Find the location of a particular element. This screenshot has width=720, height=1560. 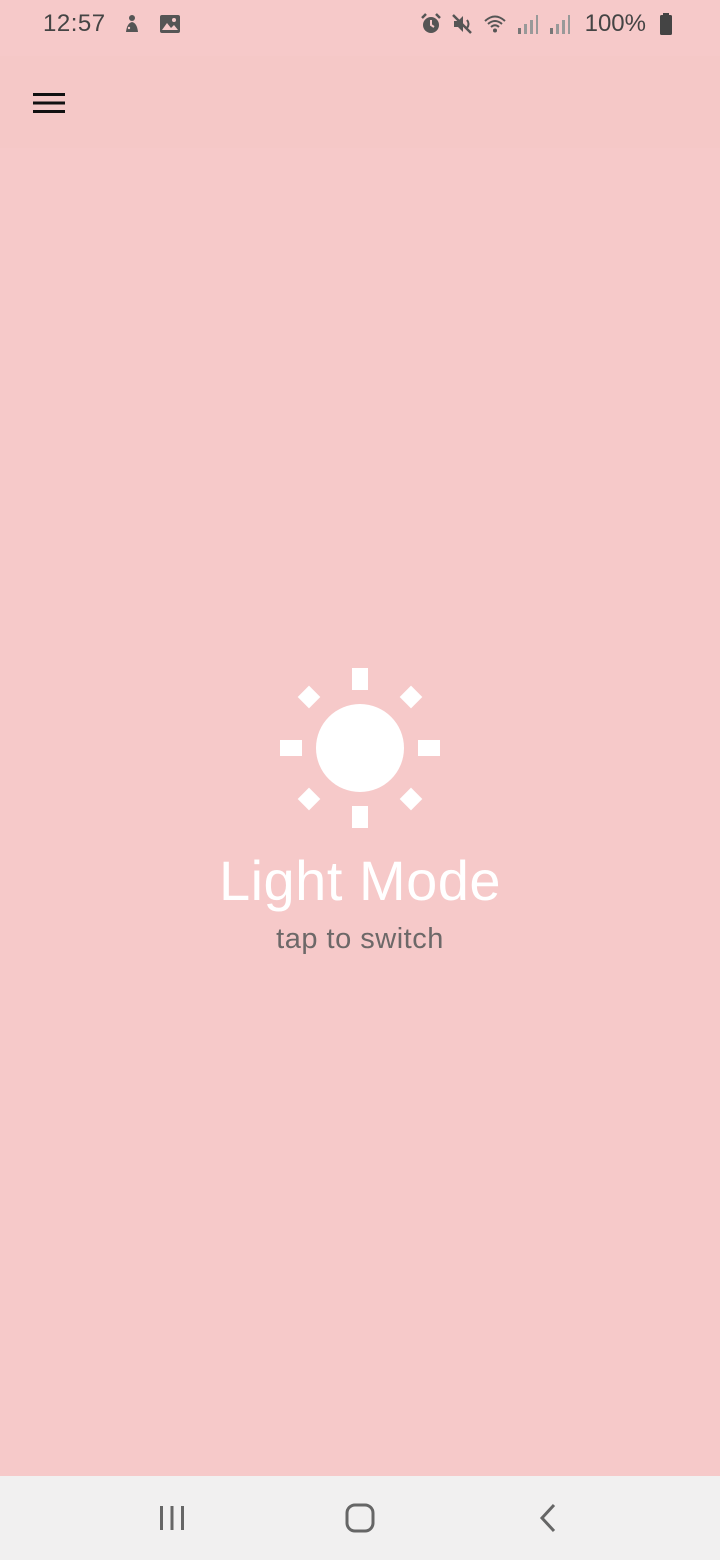

mode-title: Light Mode is located at coordinates (360, 880).